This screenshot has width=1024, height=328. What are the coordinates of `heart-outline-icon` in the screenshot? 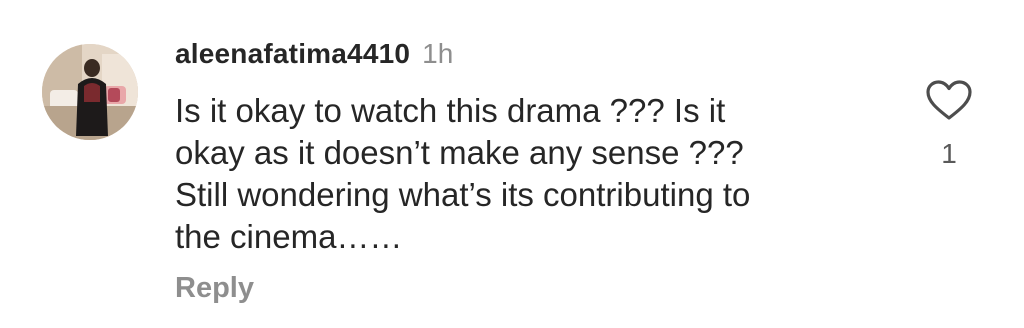 It's located at (949, 100).